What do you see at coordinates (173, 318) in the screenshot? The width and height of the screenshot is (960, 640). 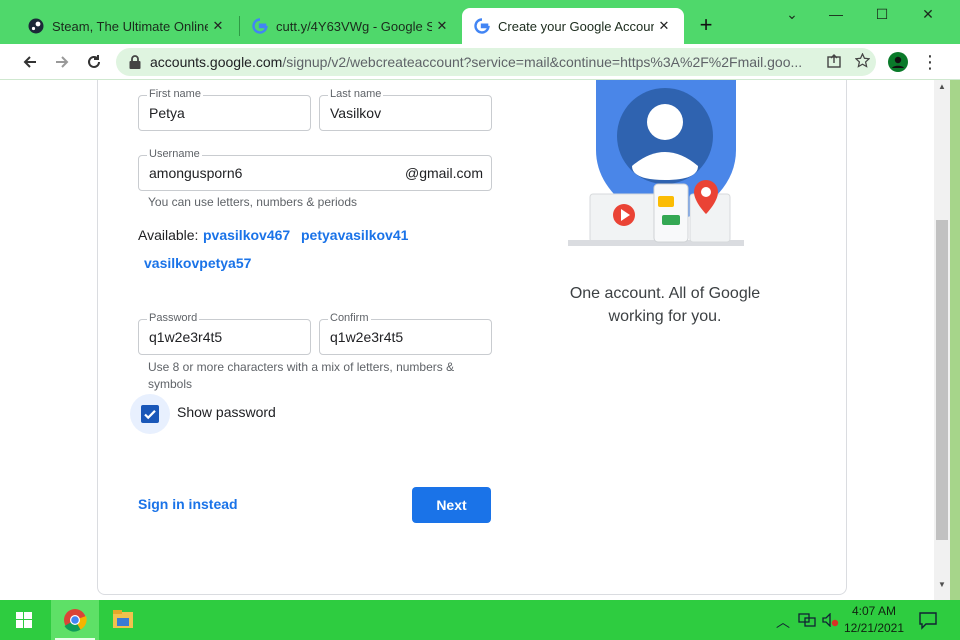 I see `password-label: Password` at bounding box center [173, 318].